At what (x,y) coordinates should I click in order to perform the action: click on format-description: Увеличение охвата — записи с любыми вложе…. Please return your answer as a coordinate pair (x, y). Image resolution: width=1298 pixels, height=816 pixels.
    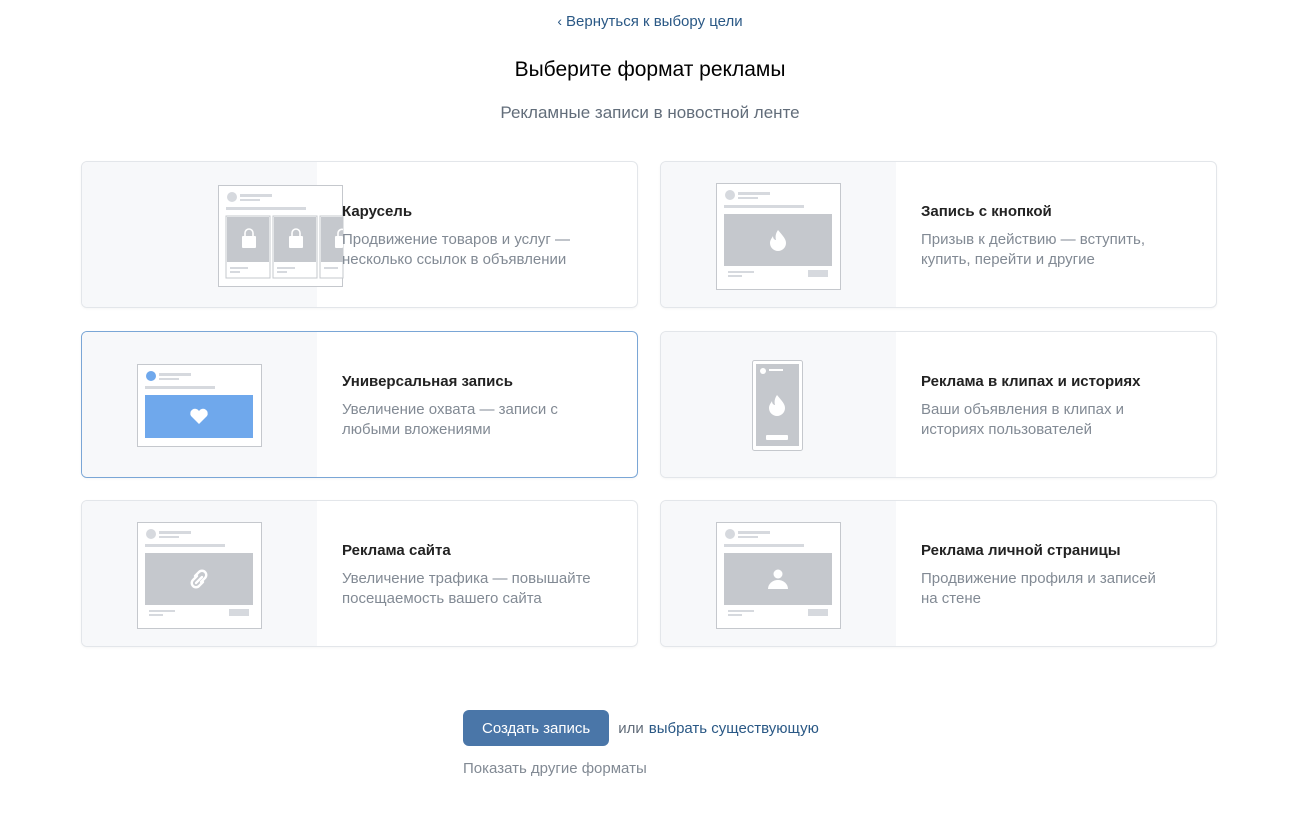
    Looking at the image, I should click on (450, 419).